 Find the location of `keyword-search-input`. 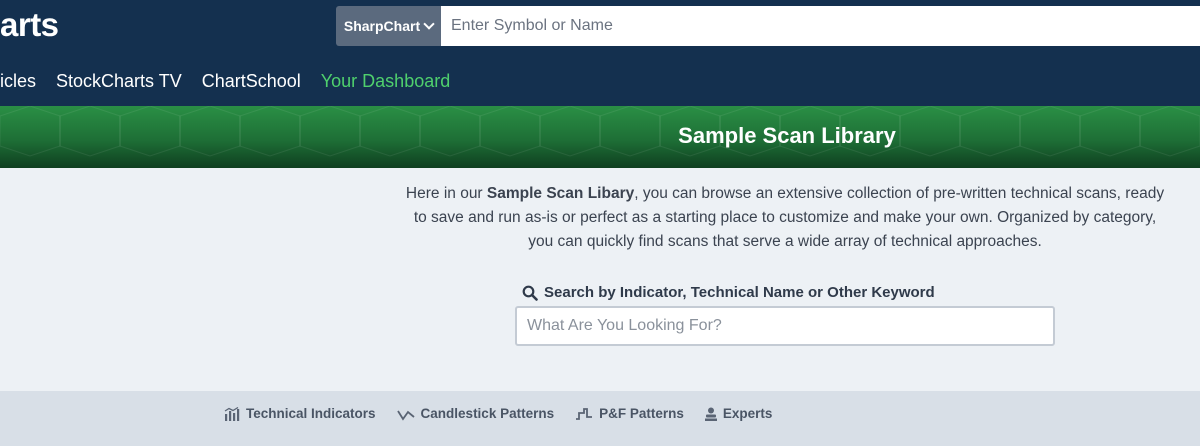

keyword-search-input is located at coordinates (785, 326).